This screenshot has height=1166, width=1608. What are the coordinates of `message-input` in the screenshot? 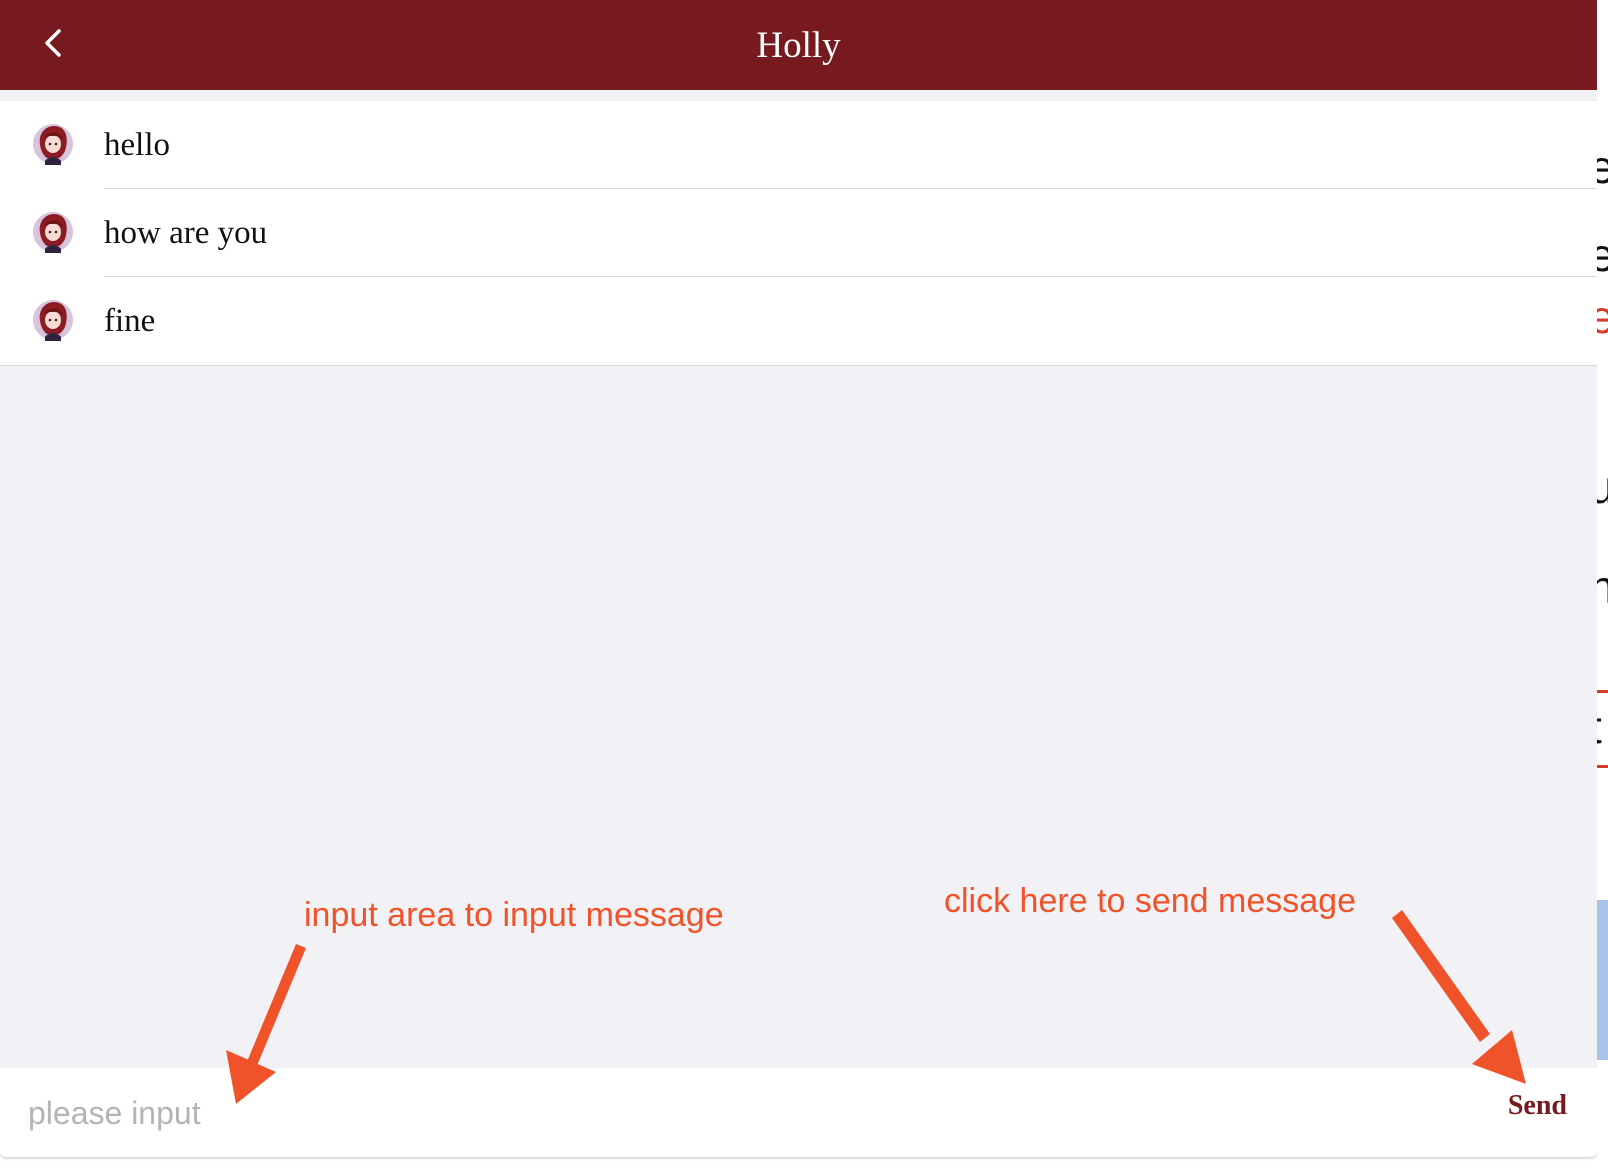 It's located at (738, 1113).